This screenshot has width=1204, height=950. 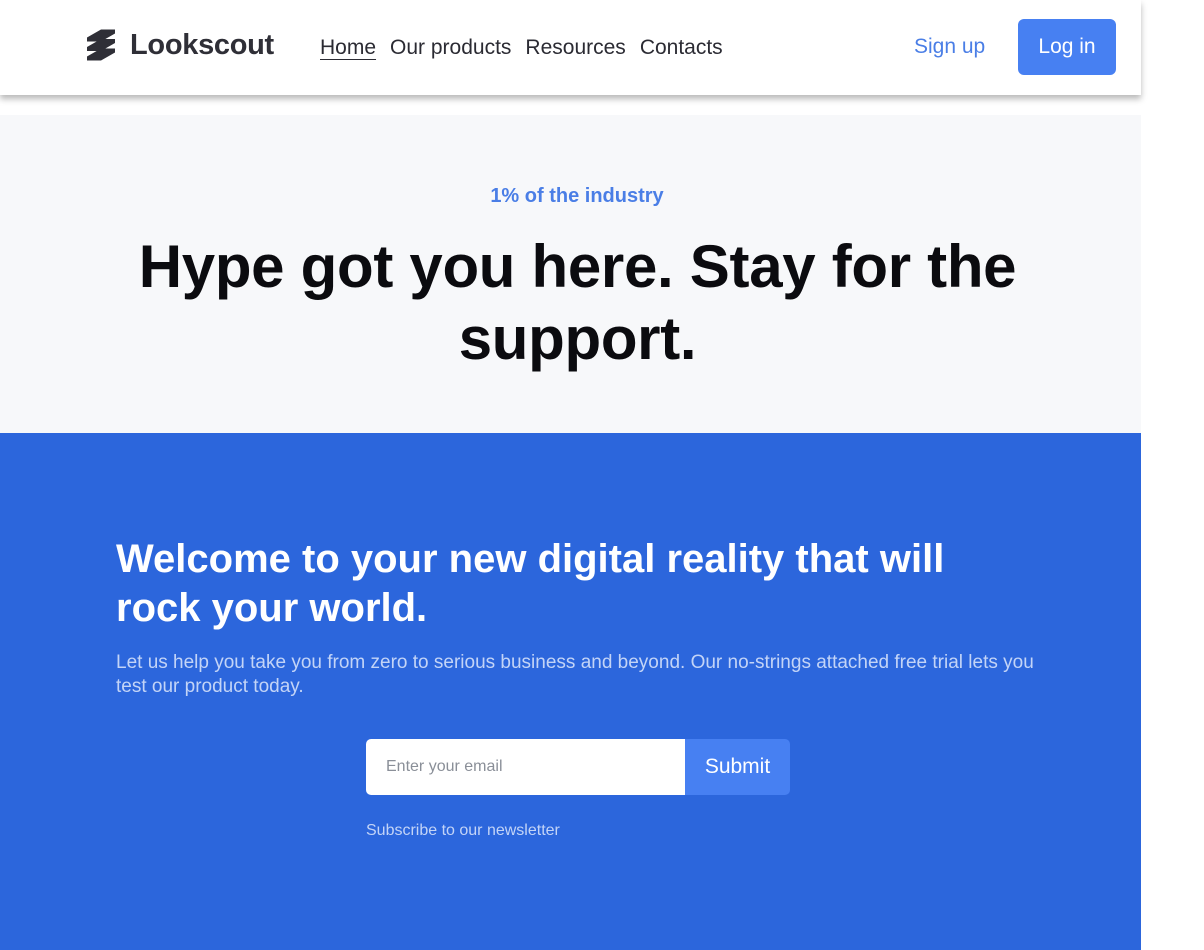 I want to click on nav-link-home: Home, so click(x=348, y=48).